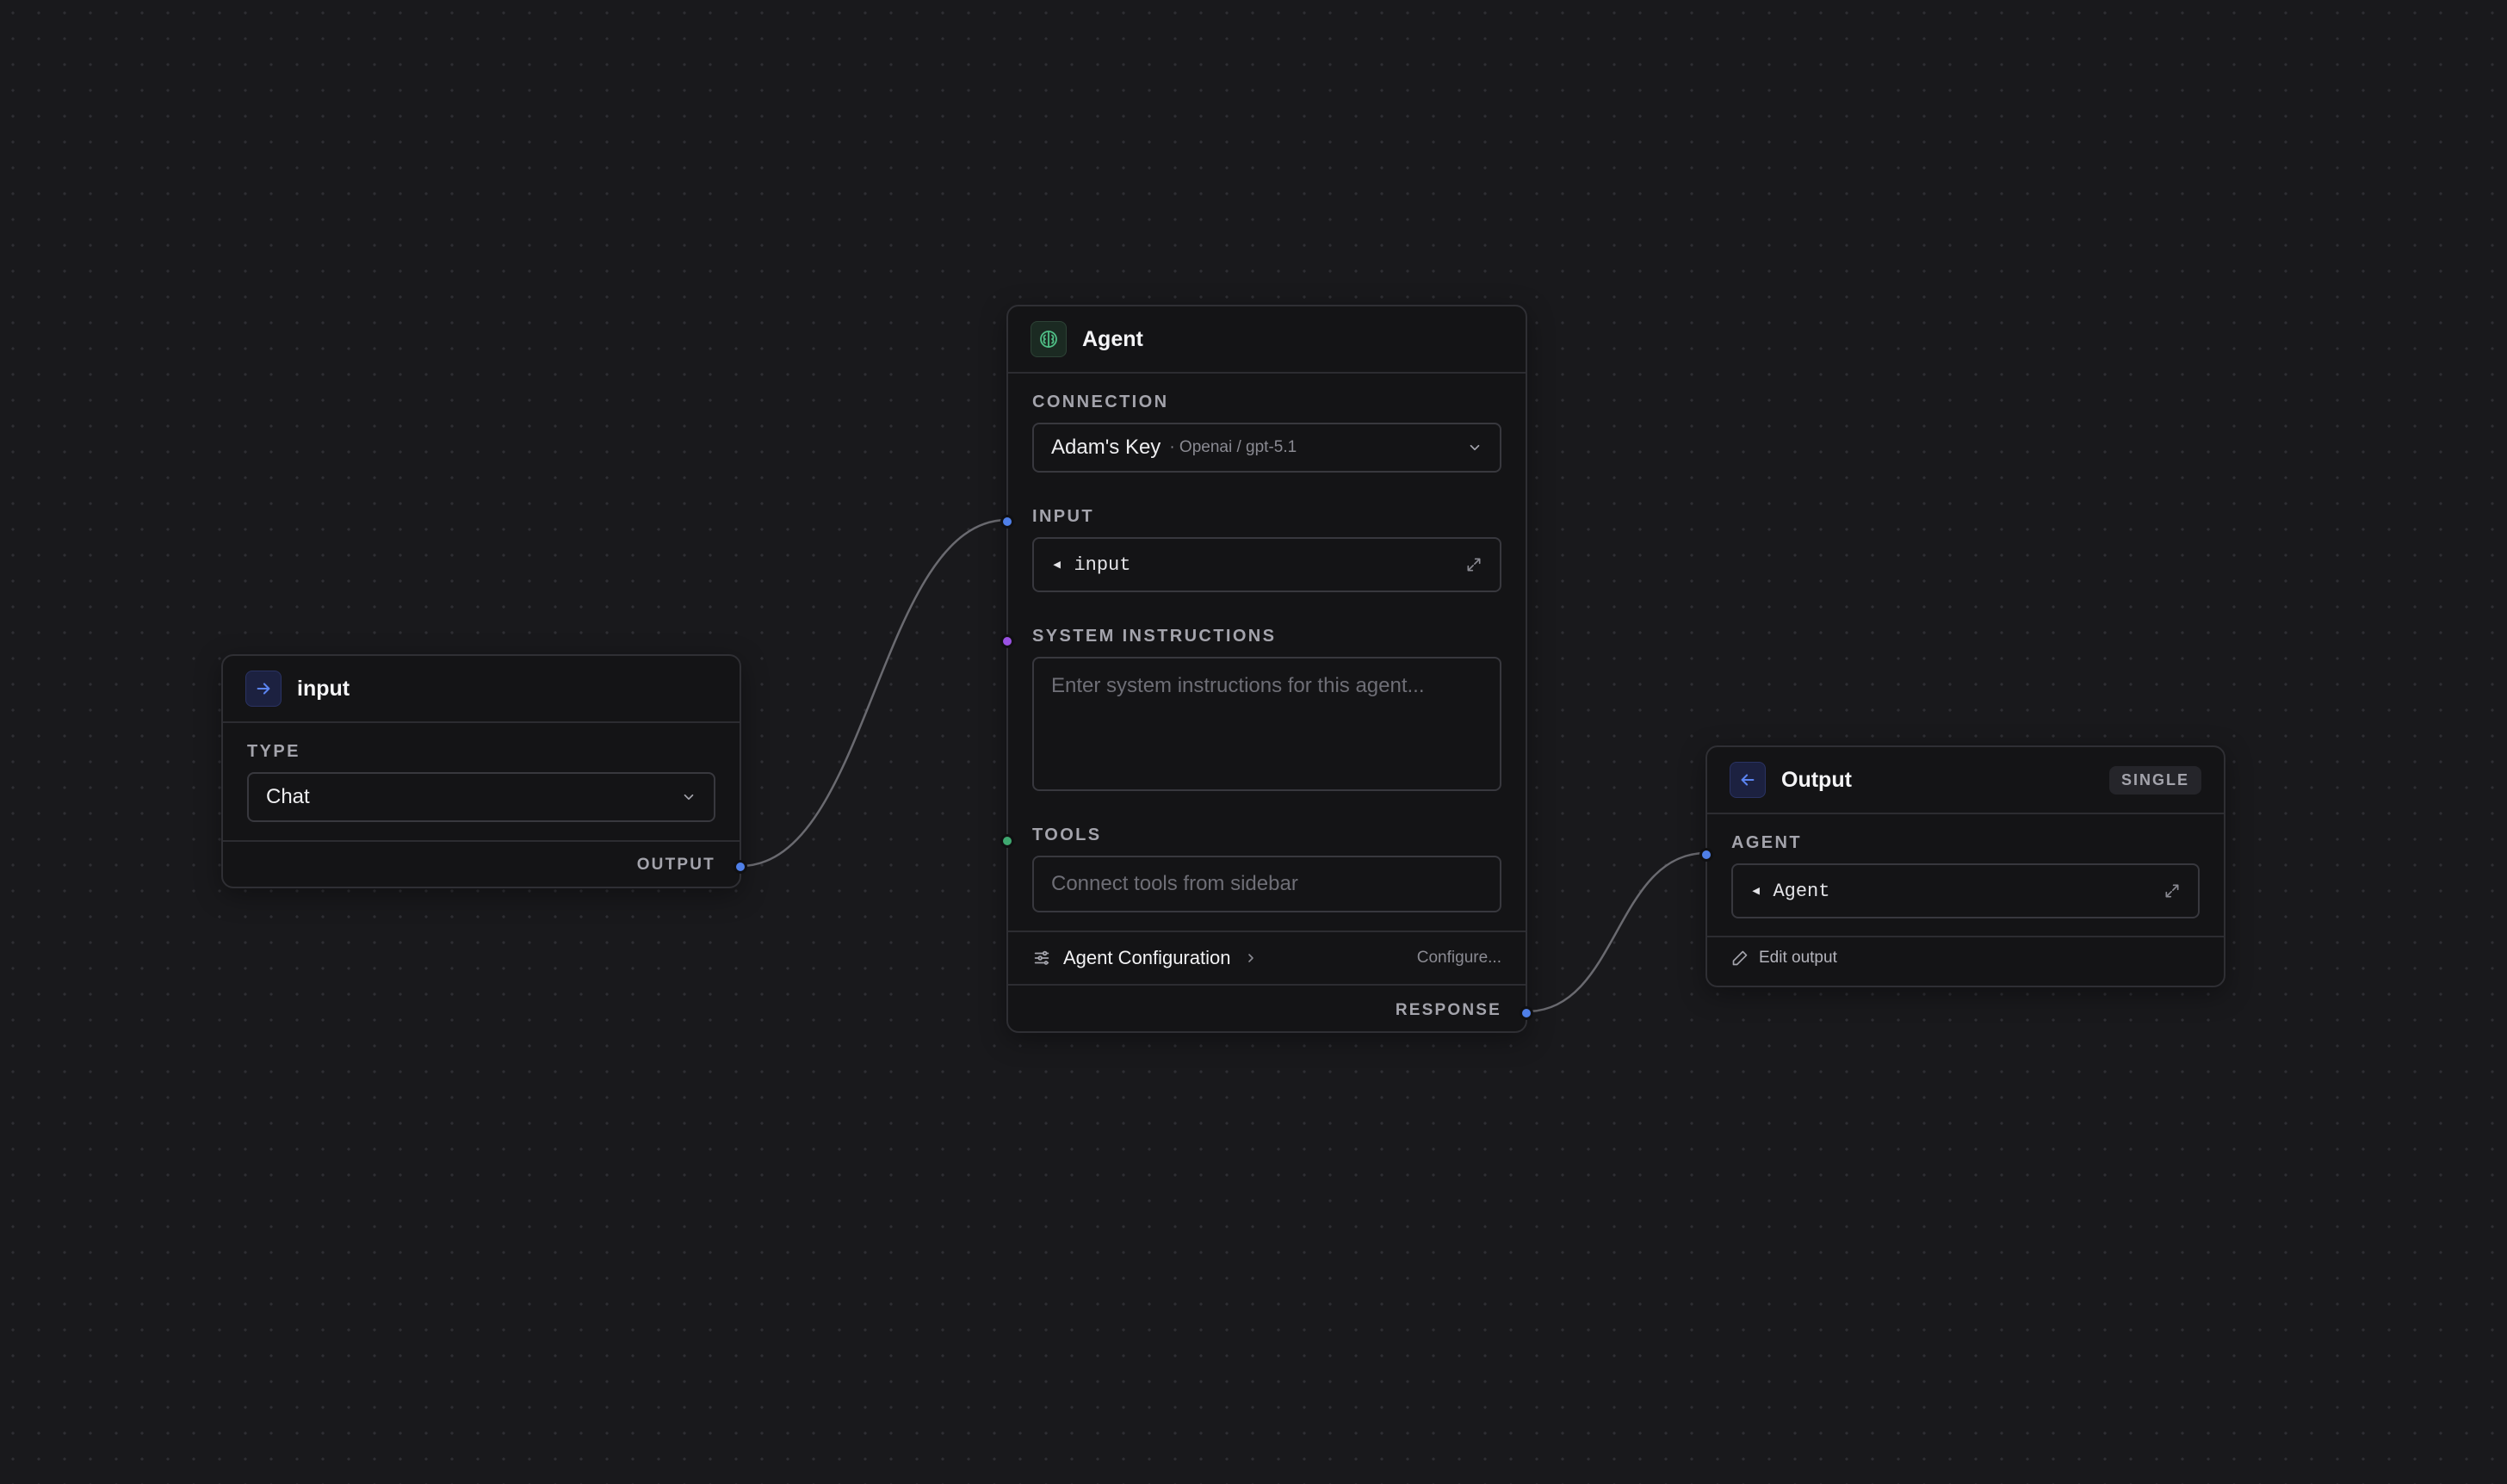 The height and width of the screenshot is (1484, 2507). I want to click on sliders-icon, so click(1041, 957).